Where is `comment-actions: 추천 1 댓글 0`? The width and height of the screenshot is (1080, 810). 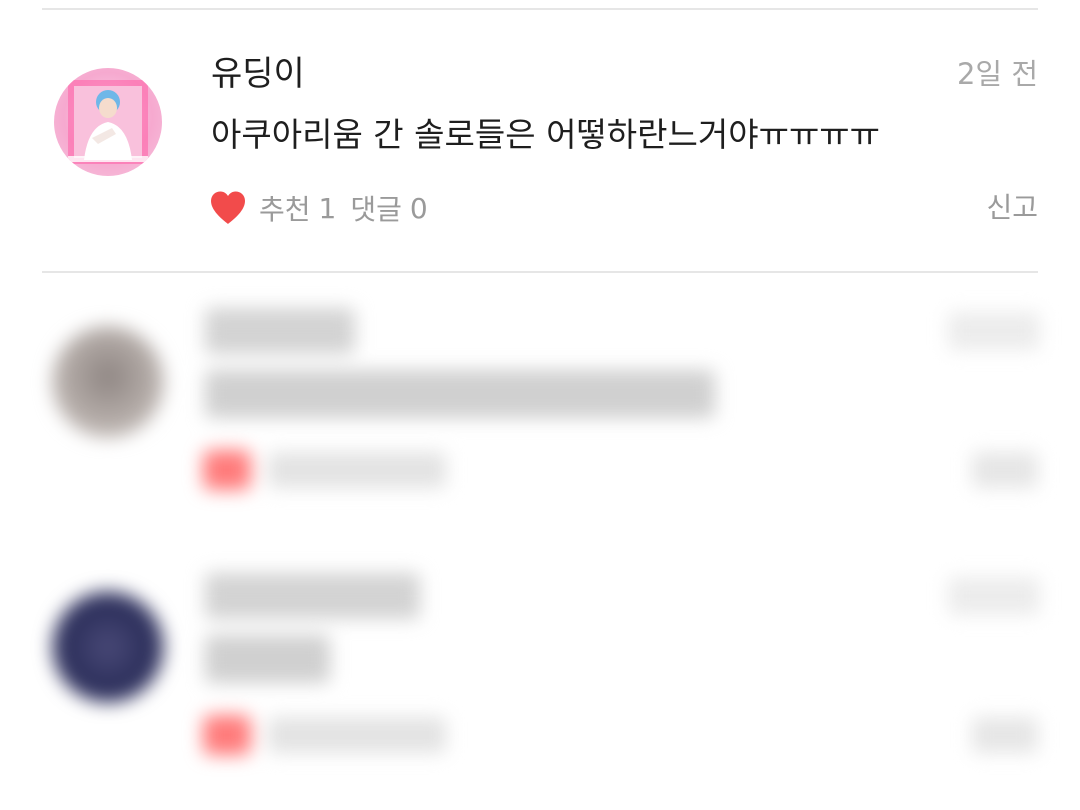
comment-actions: 추천 1 댓글 0 is located at coordinates (318, 208).